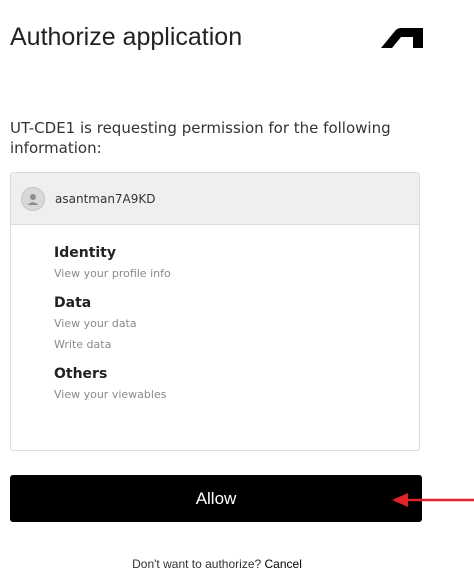 The width and height of the screenshot is (474, 571). What do you see at coordinates (215, 199) in the screenshot?
I see `account-row: asantman7A9KD` at bounding box center [215, 199].